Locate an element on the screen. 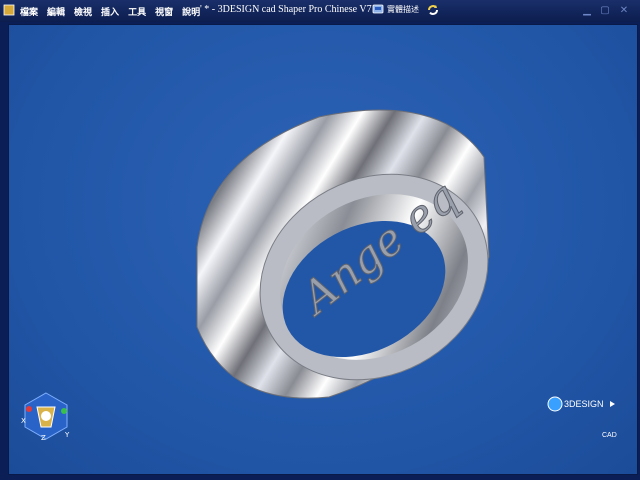 Image resolution: width=640 pixels, height=480 pixels. menu-bar: 檔案 編輯 檢視 插入 工具 視窗 說明 is located at coordinates (114, 11).